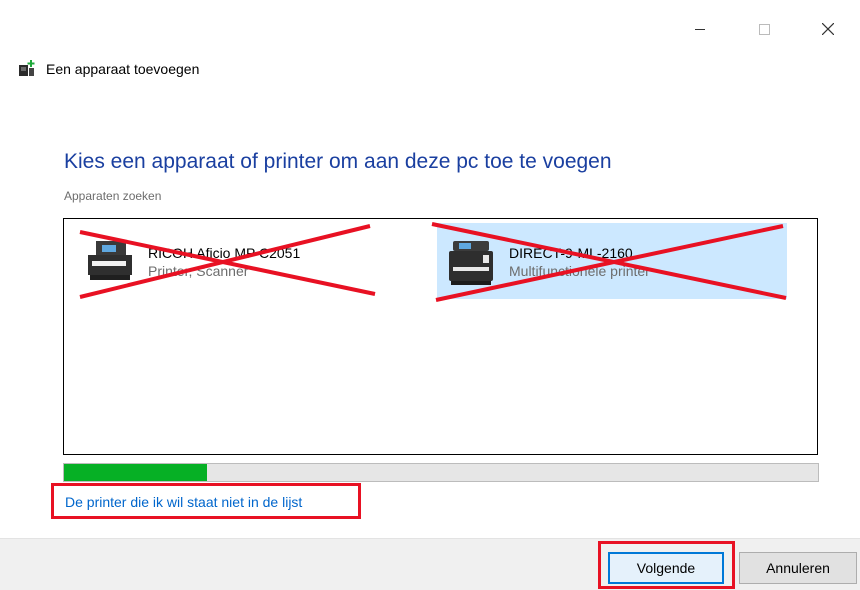  What do you see at coordinates (198, 271) in the screenshot?
I see `device-type: Printer, Scanner` at bounding box center [198, 271].